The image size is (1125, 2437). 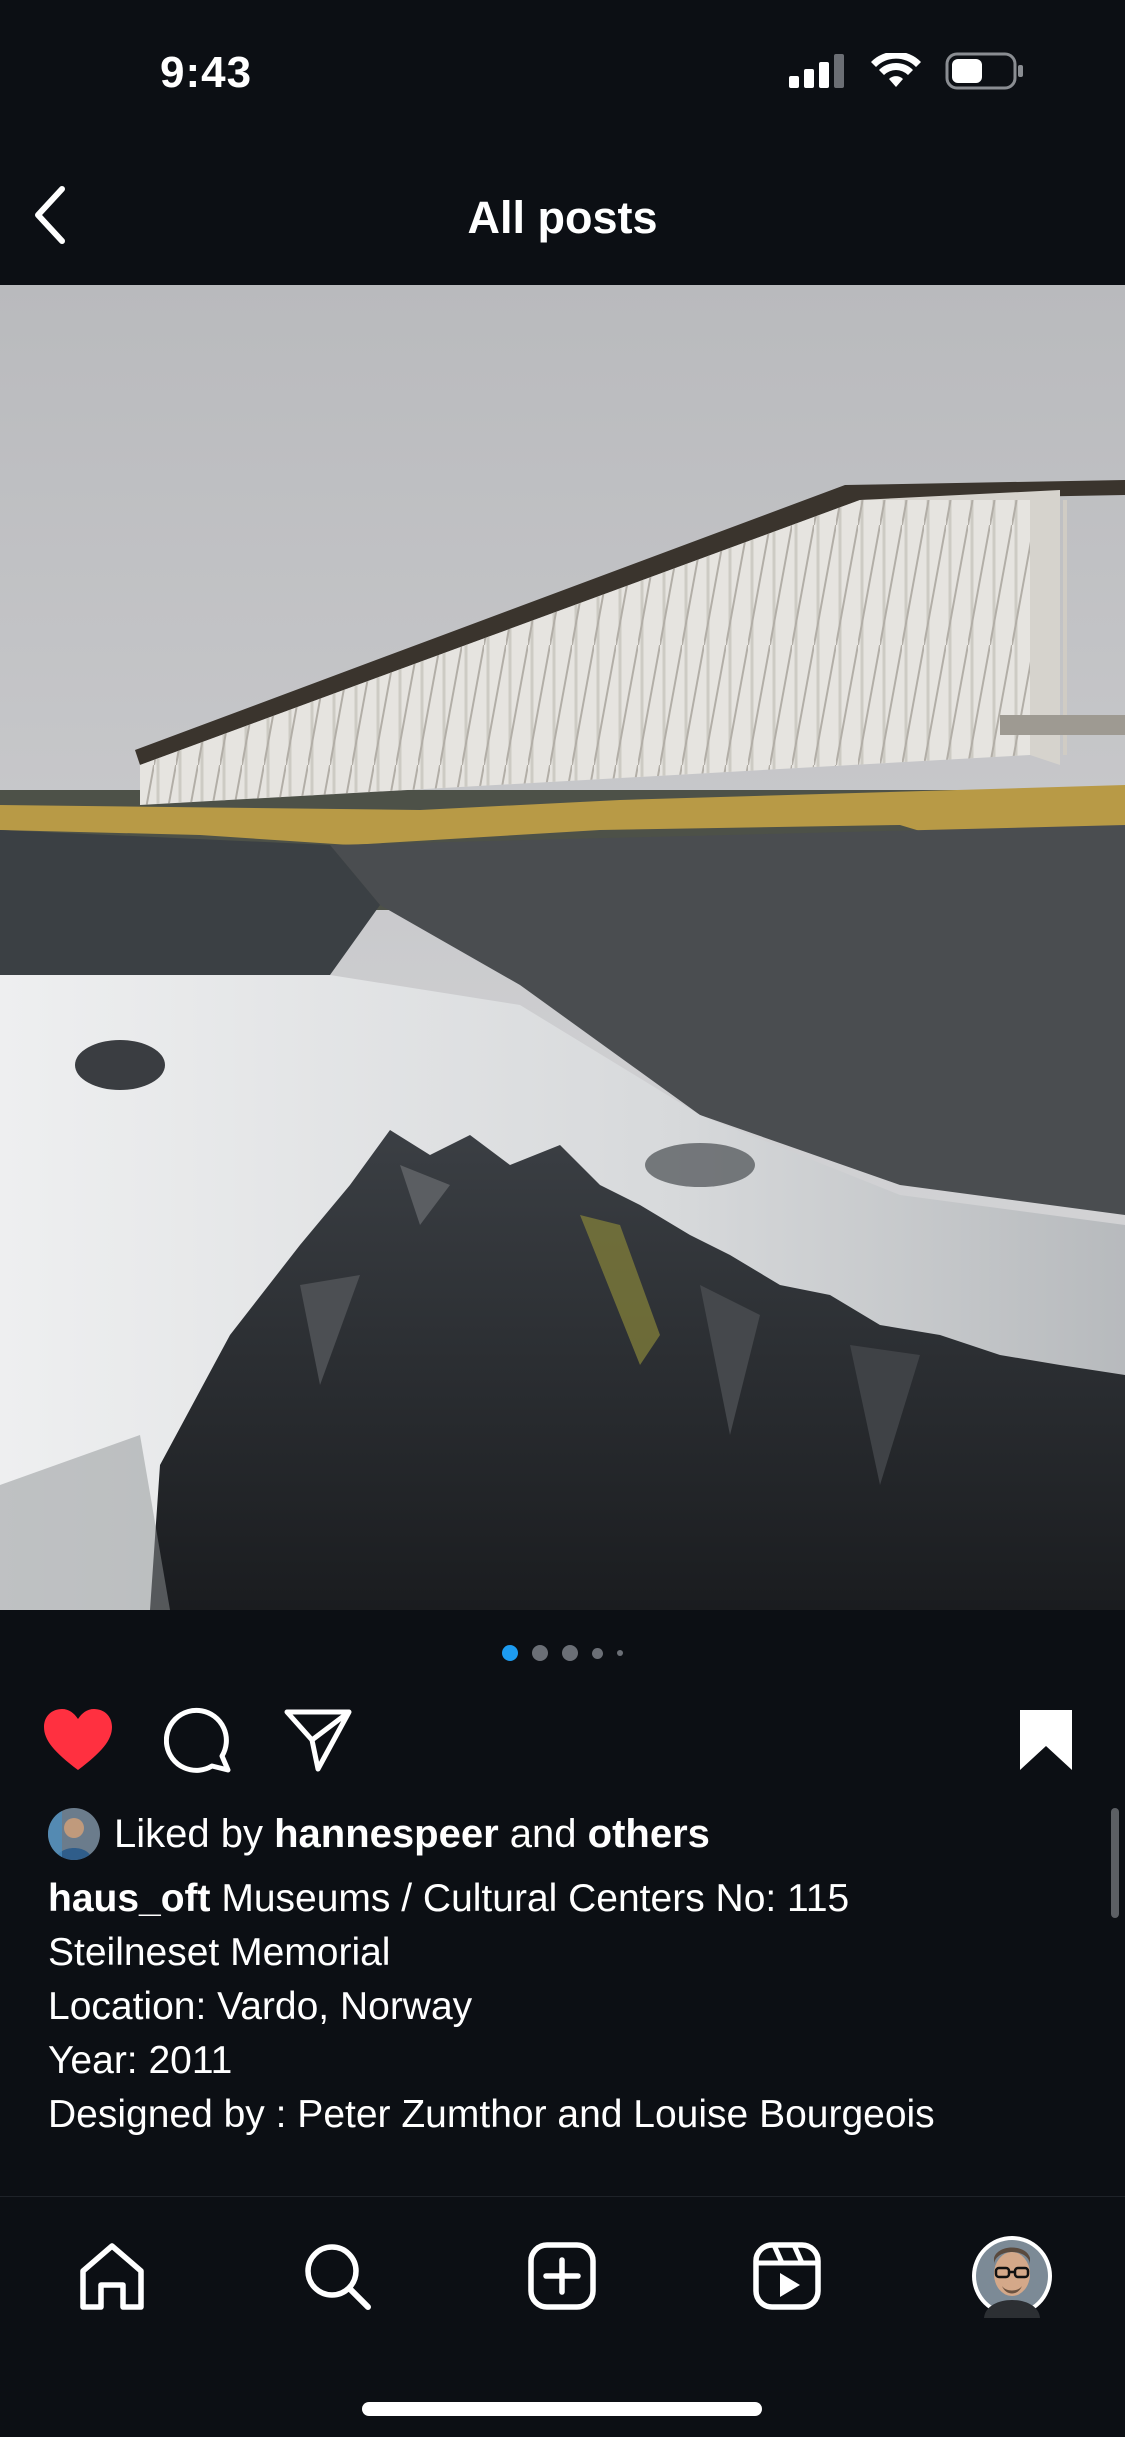 I want to click on caption-line: Museums / Cultural Centers No: 115, so click(x=535, y=1898).